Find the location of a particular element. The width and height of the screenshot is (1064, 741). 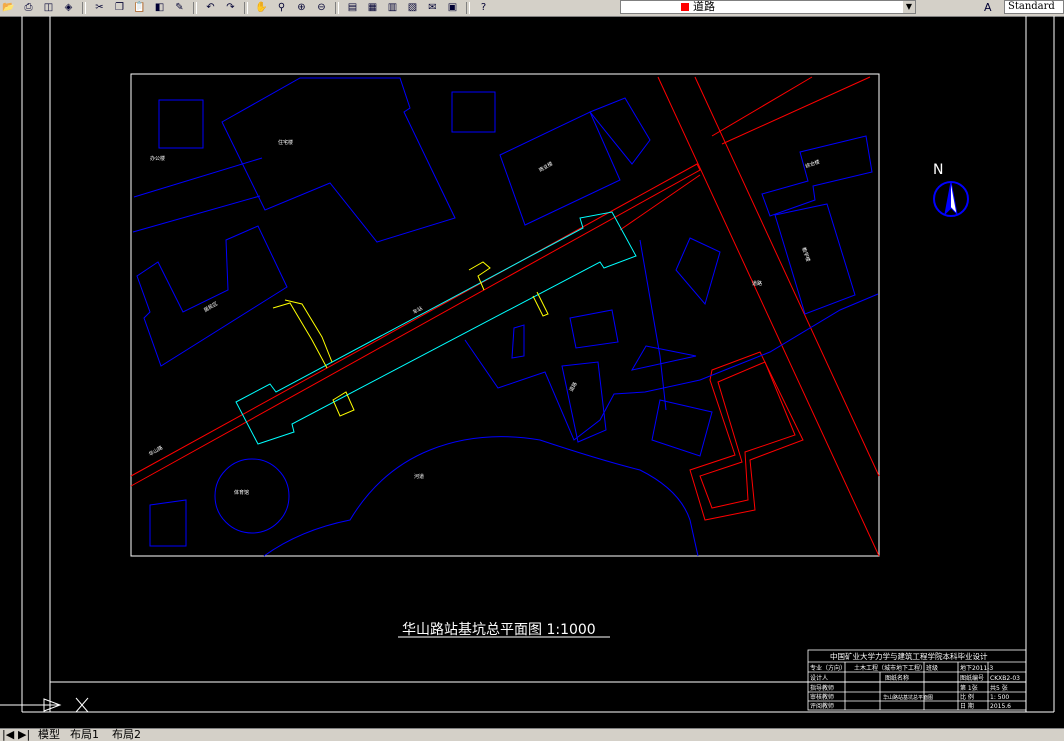

label-bldg7: 体育馆 is located at coordinates (241, 492).